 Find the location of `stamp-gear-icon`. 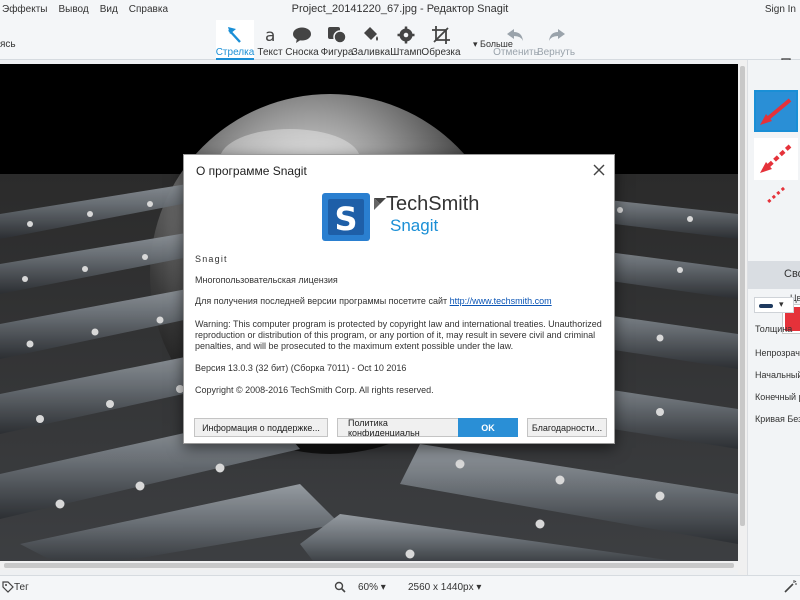

stamp-gear-icon is located at coordinates (406, 35).